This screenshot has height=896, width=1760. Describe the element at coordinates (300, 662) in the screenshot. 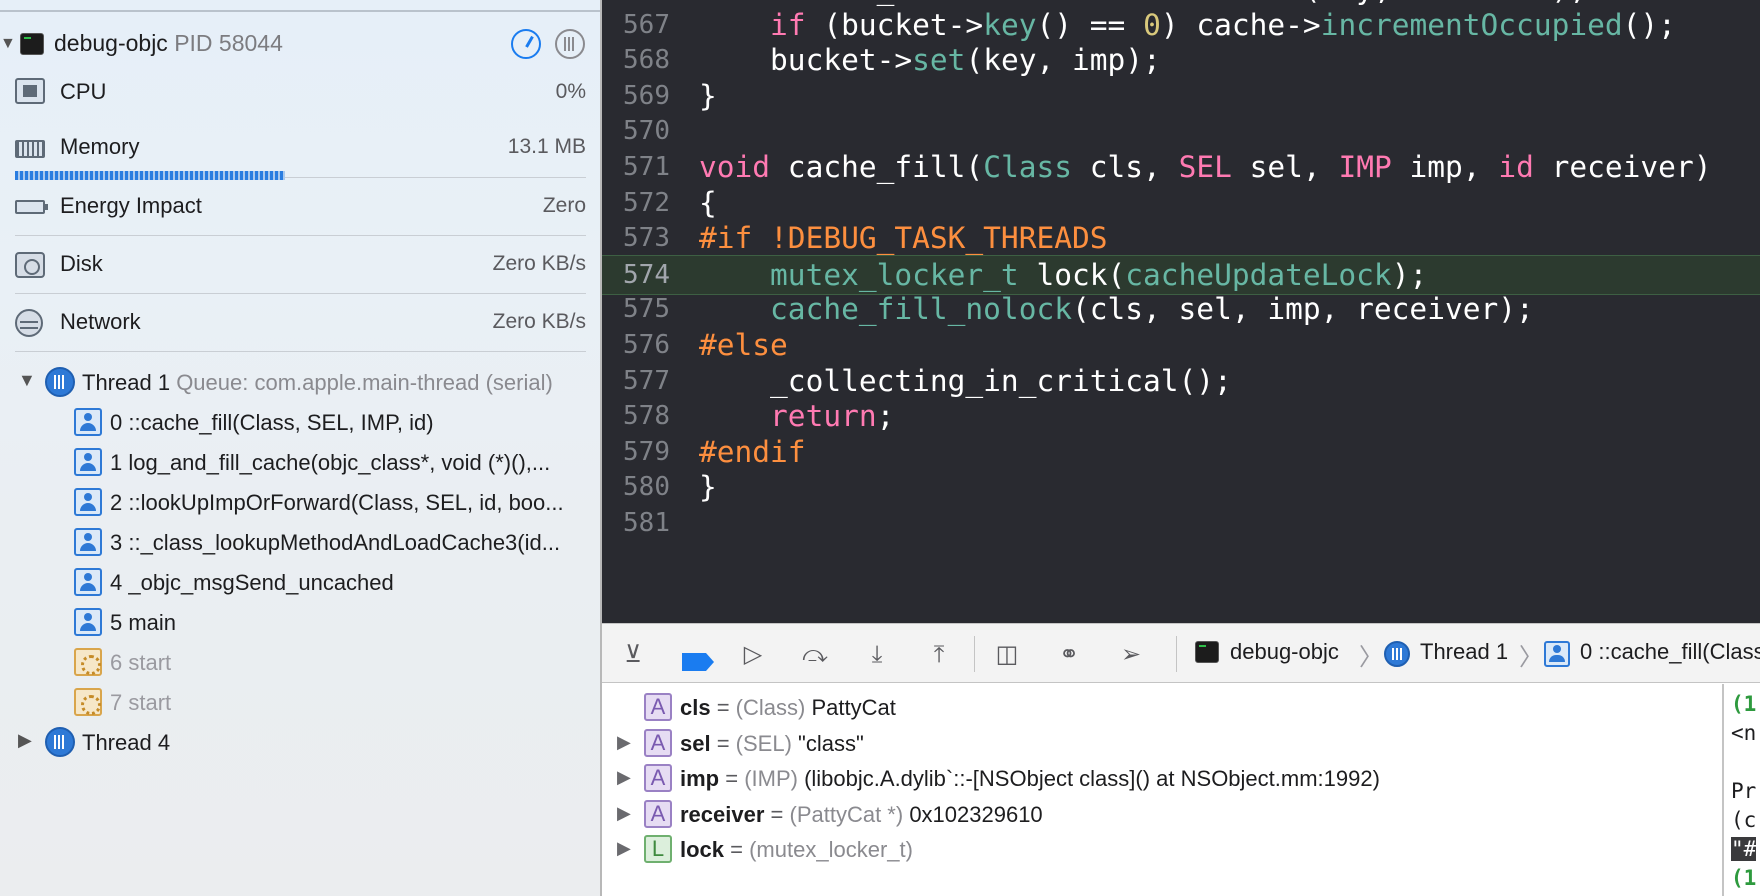

I see `stack-frame: 6 start` at that location.